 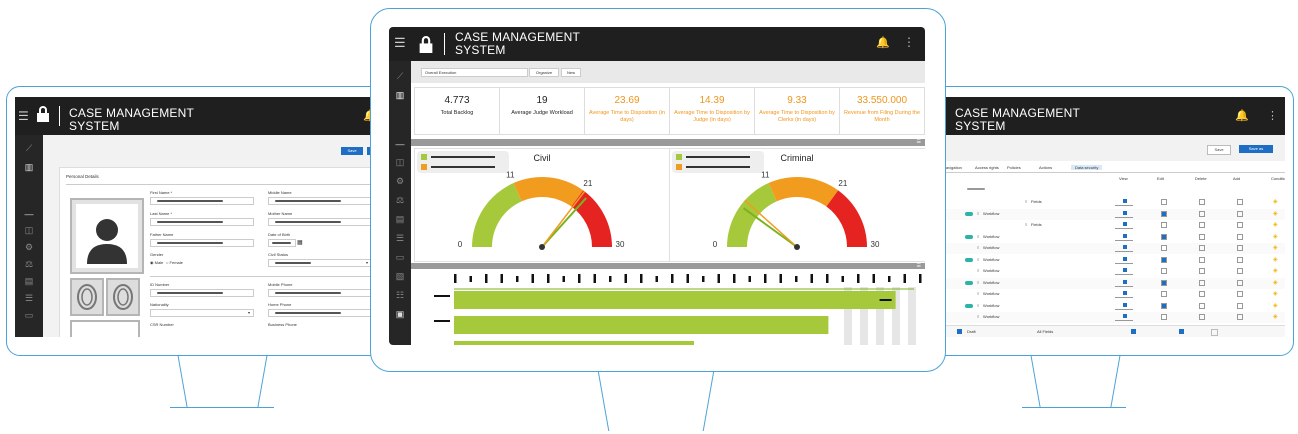 What do you see at coordinates (1256, 149) in the screenshot?
I see `save-as-button: Save as` at bounding box center [1256, 149].